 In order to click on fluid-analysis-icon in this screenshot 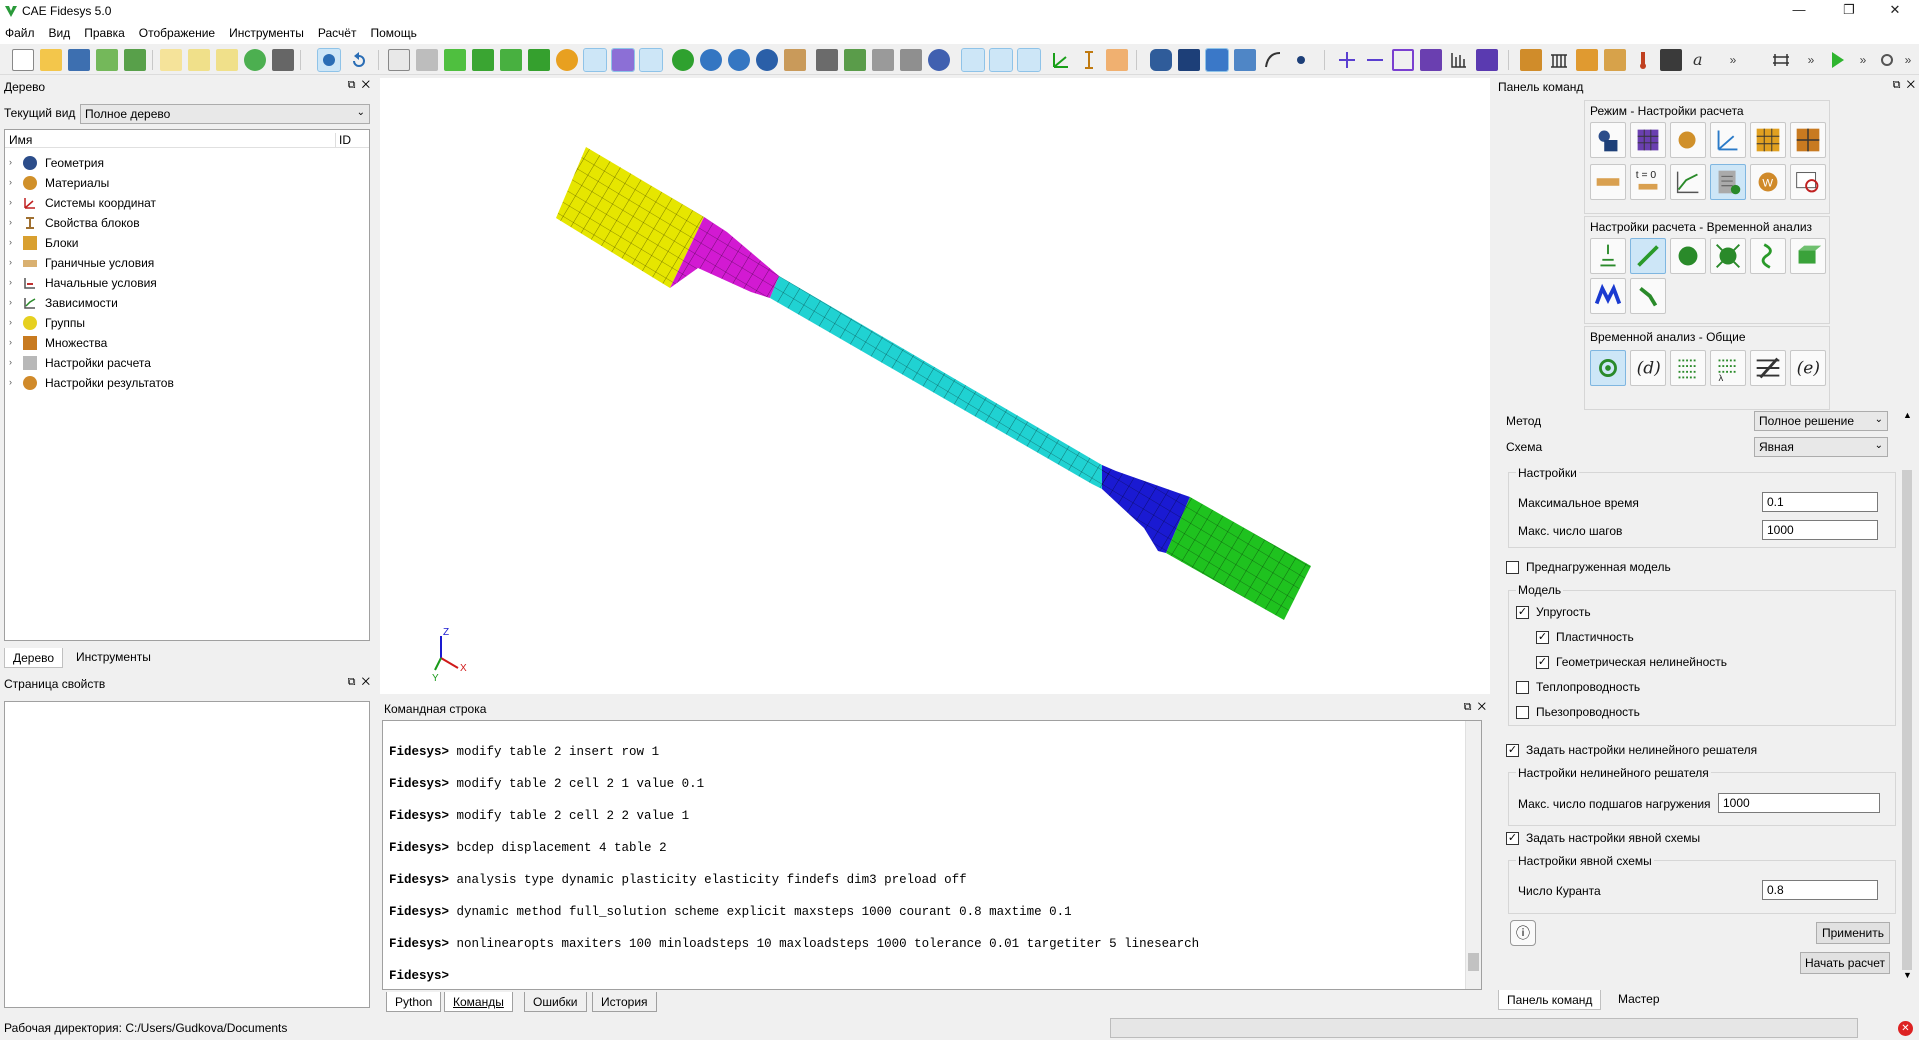, I will do `click(1648, 296)`.